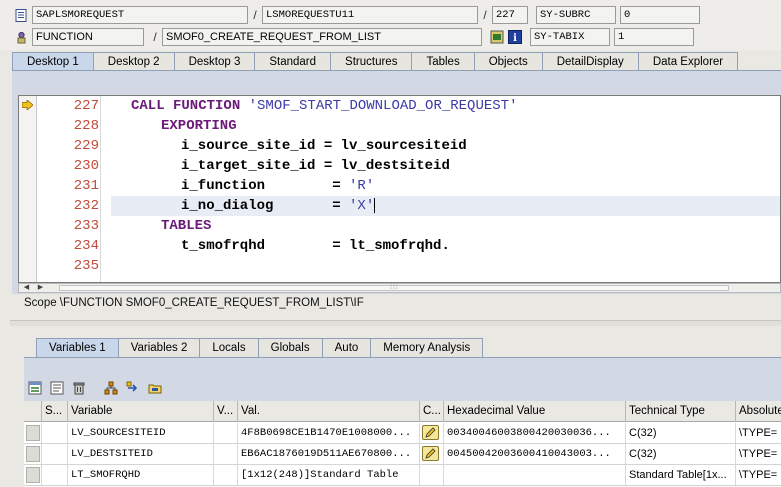  I want to click on navigate-icon, so click(133, 388).